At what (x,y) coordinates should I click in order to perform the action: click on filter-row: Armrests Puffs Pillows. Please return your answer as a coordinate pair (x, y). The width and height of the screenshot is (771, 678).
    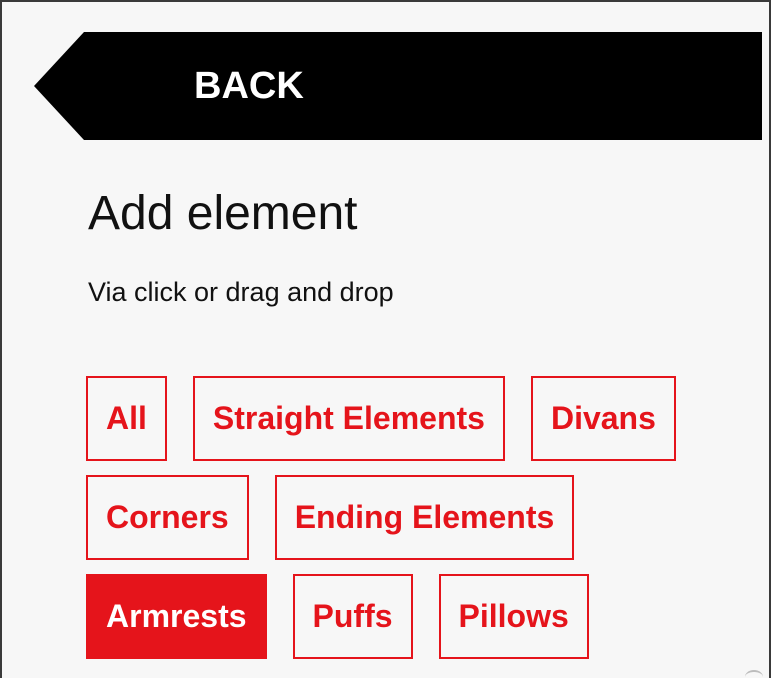
    Looking at the image, I should click on (421, 616).